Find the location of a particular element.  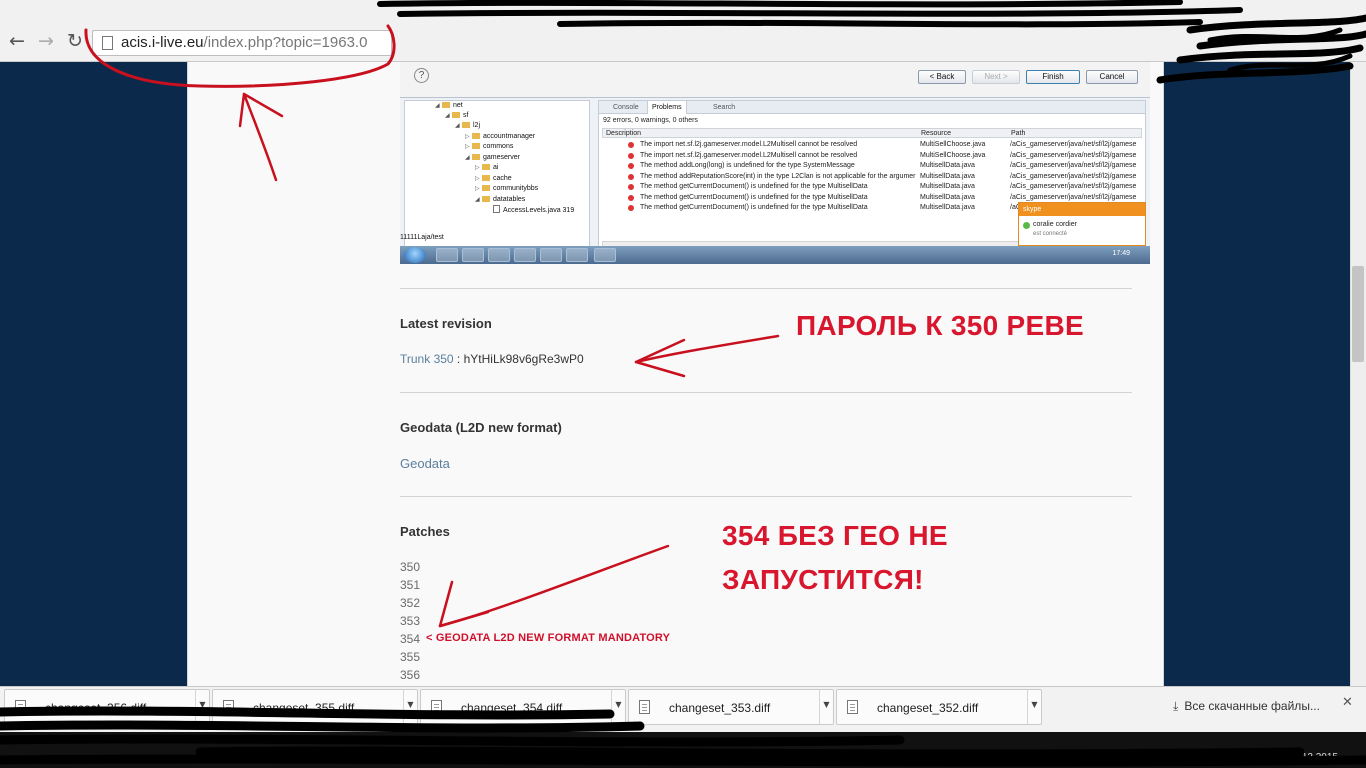

wizard-button-bar: ? < Back Next > Finish Cancel is located at coordinates (775, 80).